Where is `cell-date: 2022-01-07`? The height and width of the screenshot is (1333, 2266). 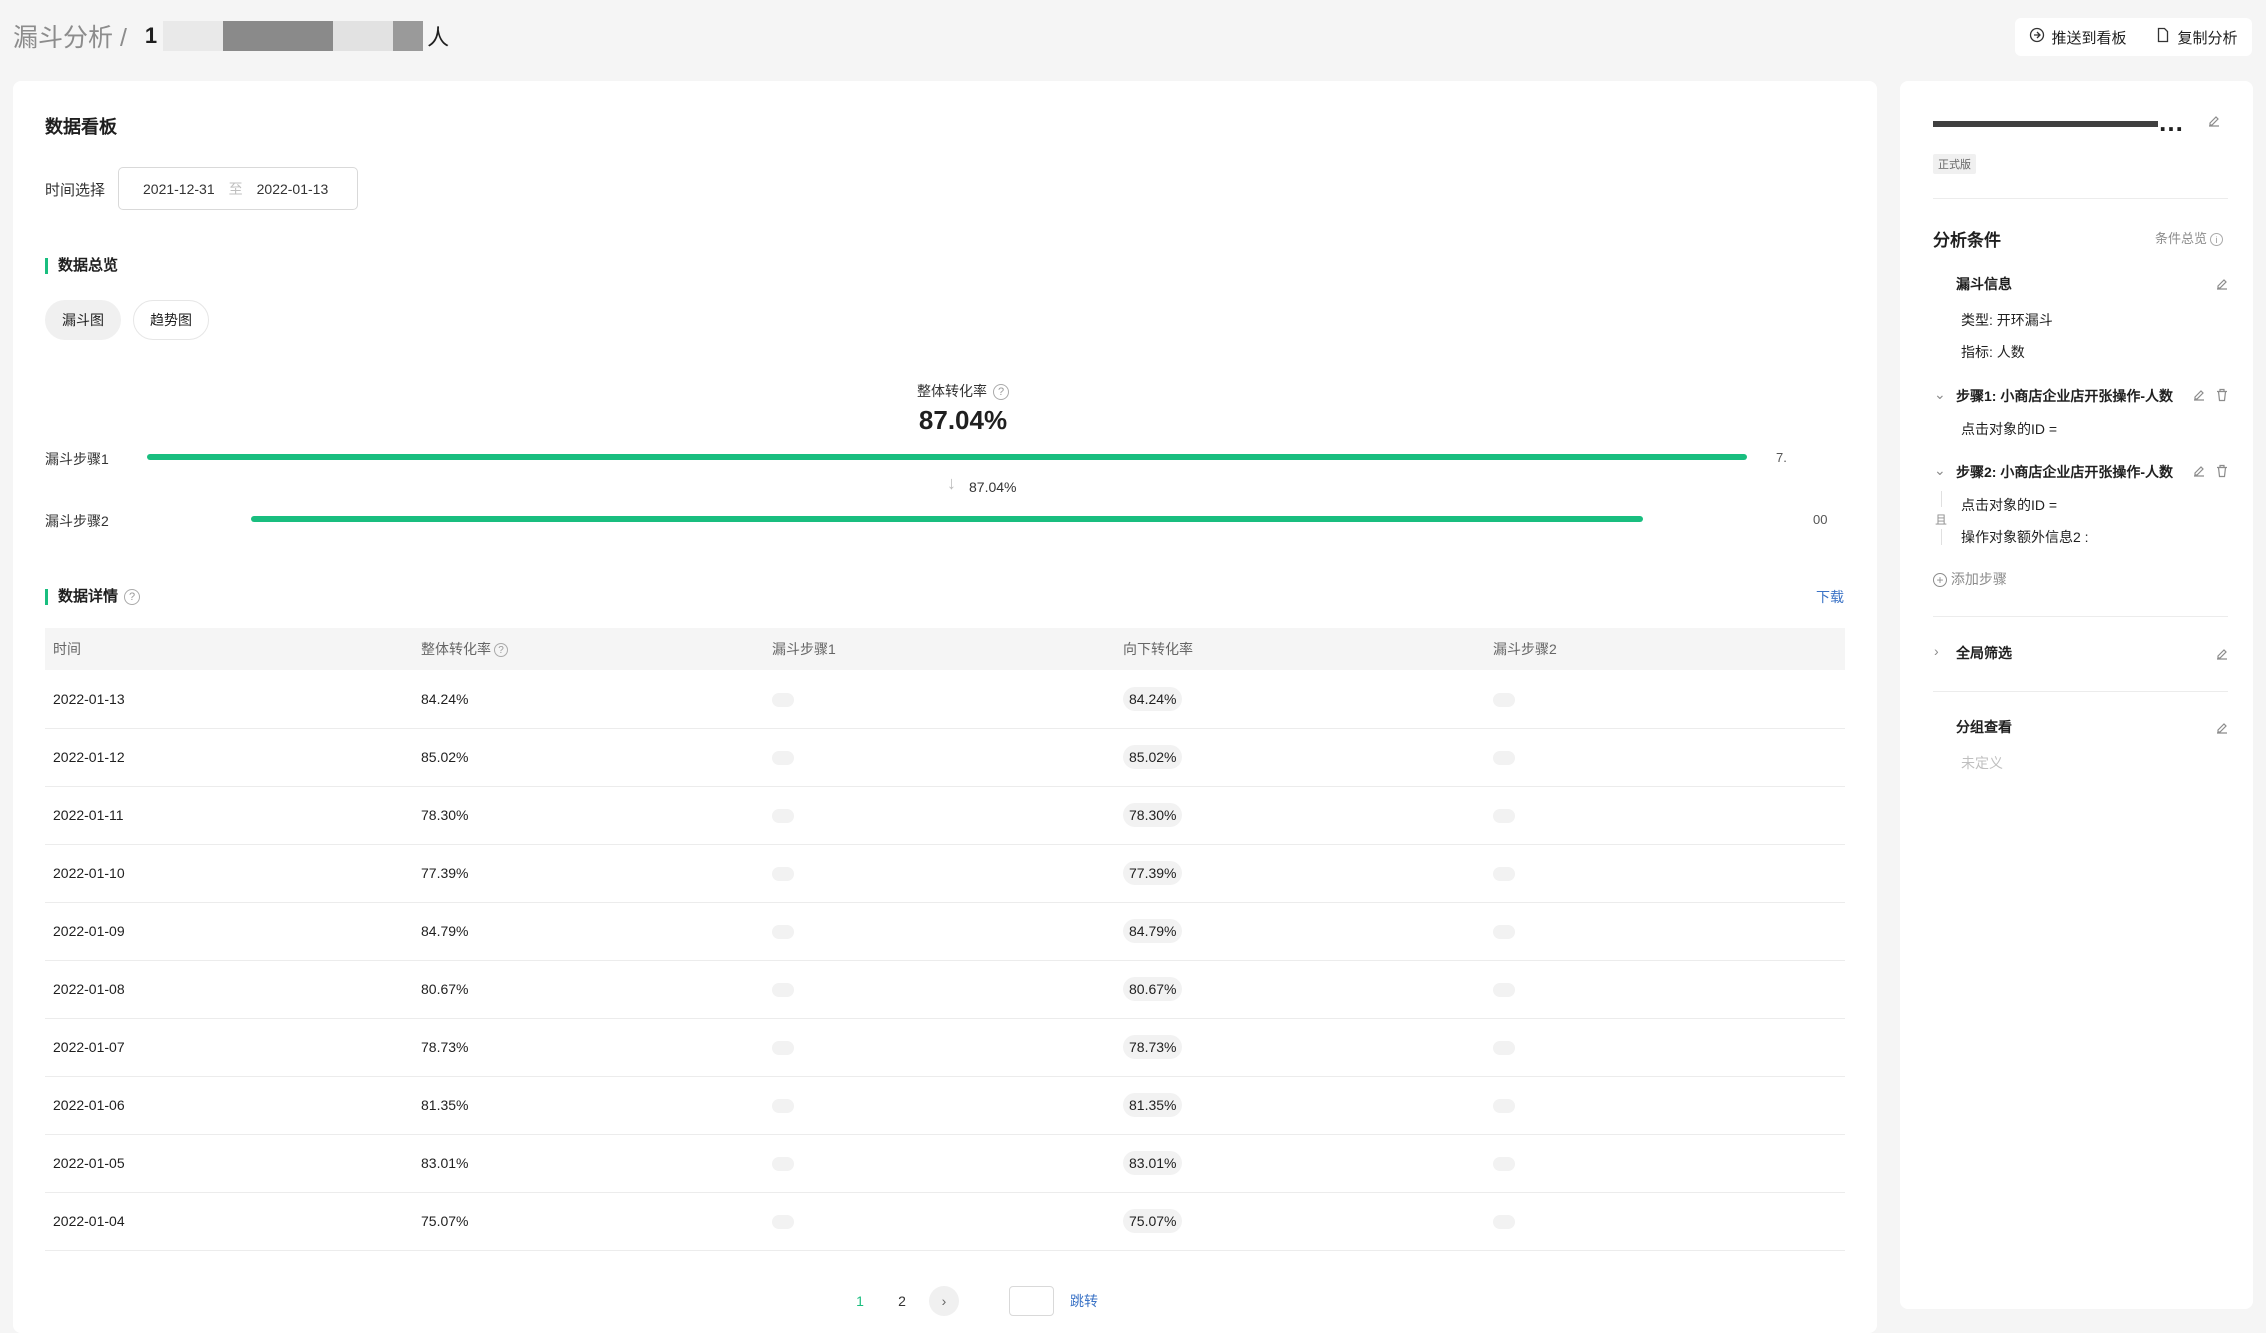 cell-date: 2022-01-07 is located at coordinates (229, 1047).